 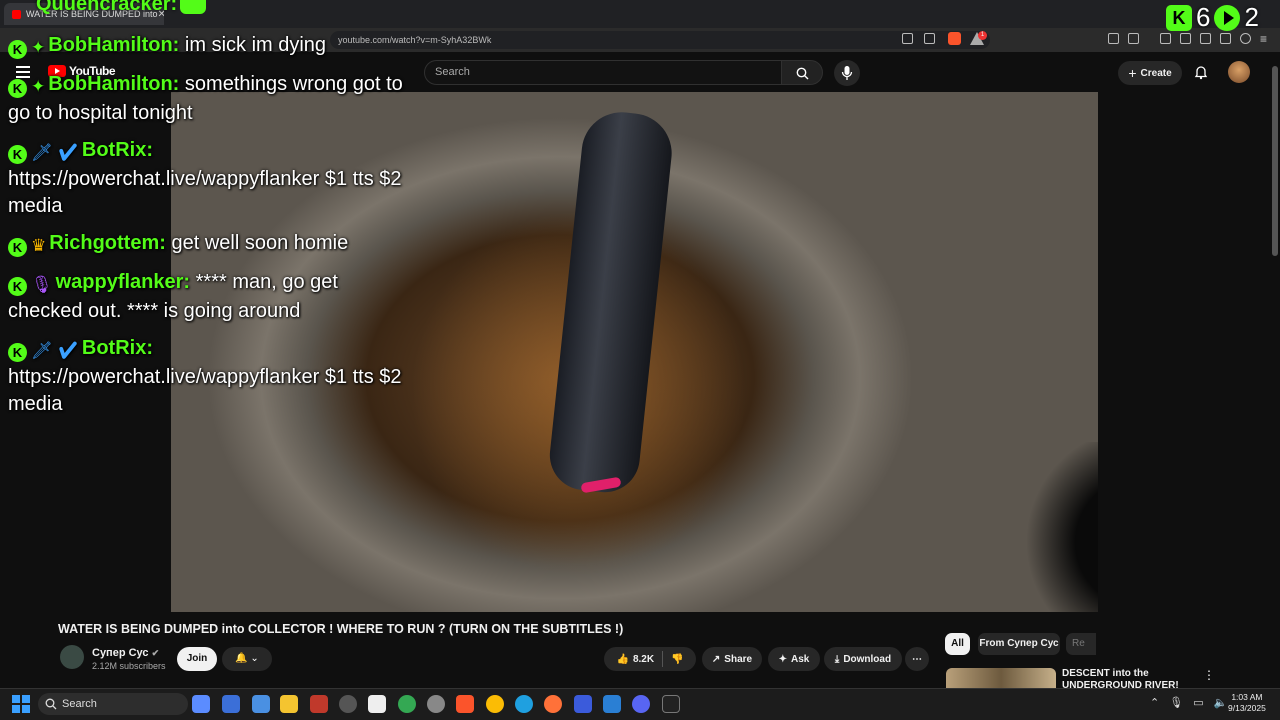 What do you see at coordinates (120, 653) in the screenshot?
I see `channel-name-text: Супер Сус` at bounding box center [120, 653].